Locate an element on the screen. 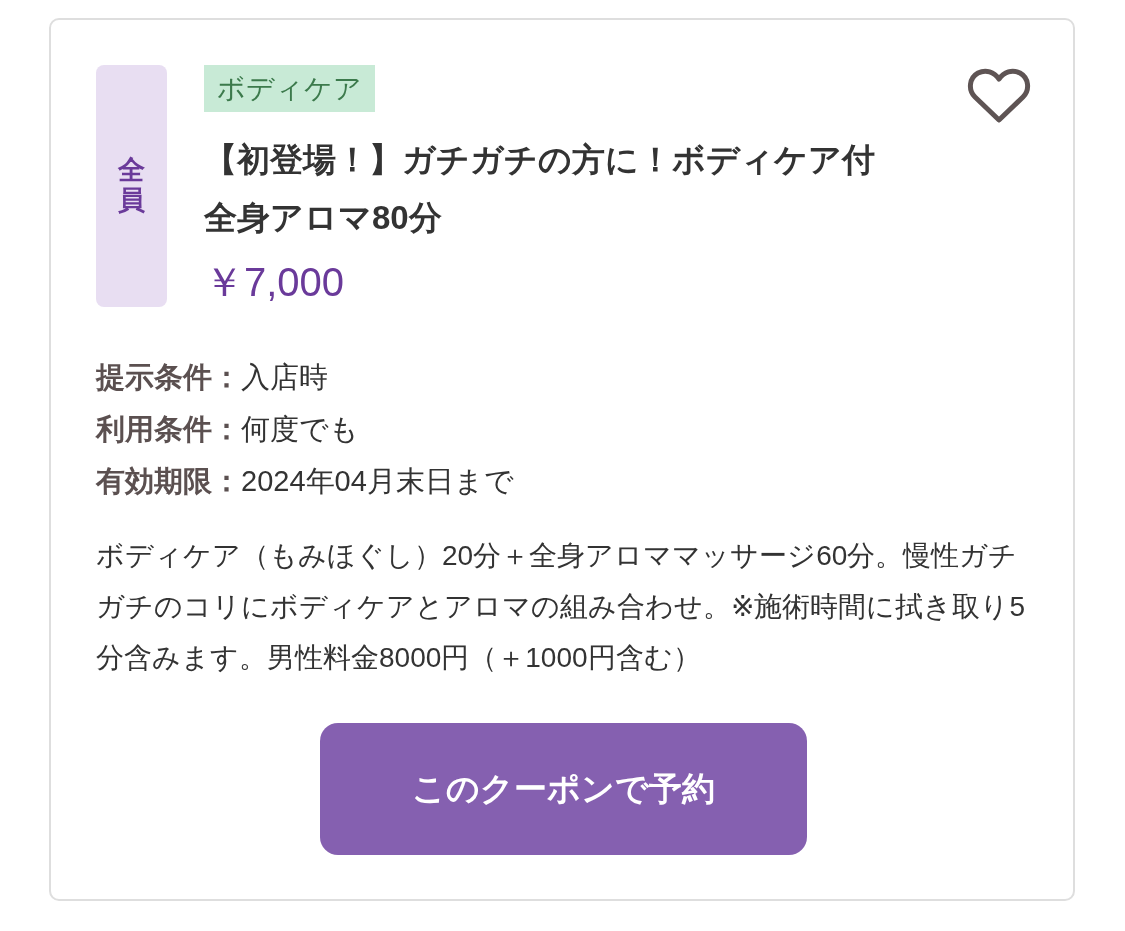 The width and height of the screenshot is (1125, 931). condition-value: 2024年04月末日まで is located at coordinates (377, 481).